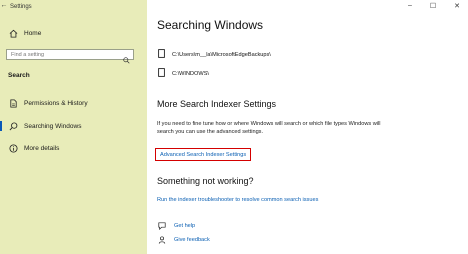 This screenshot has height=254, width=468. I want to click on find-setting-input, so click(64, 54).